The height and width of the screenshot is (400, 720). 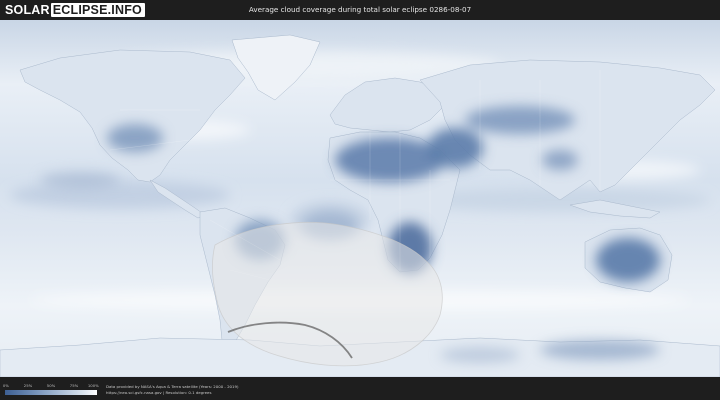 I want to click on central-asia-clear-region, so click(x=520, y=120).